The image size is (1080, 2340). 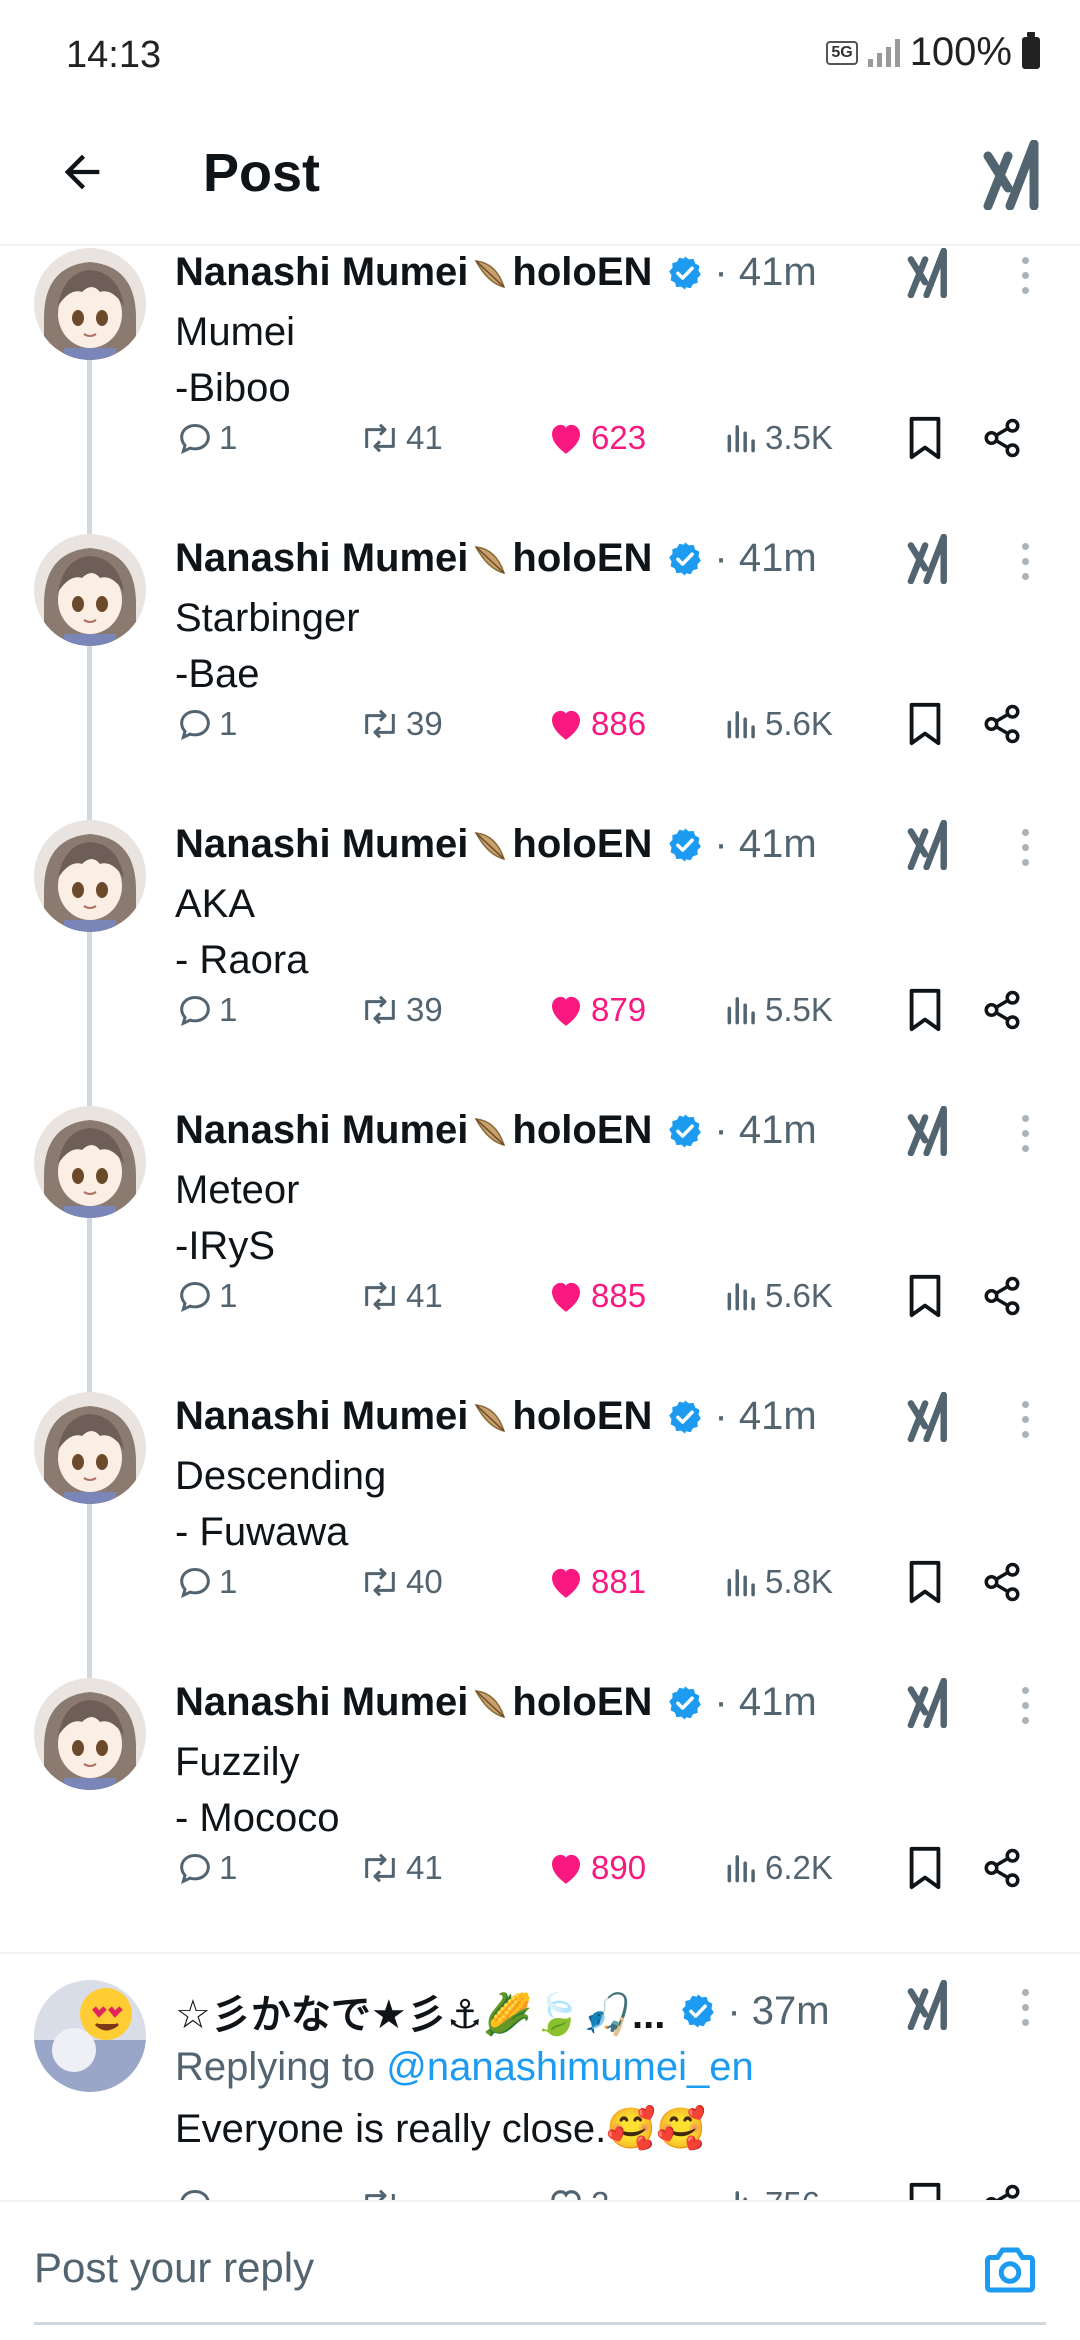 I want to click on heart-filled-icon, so click(x=566, y=1011).